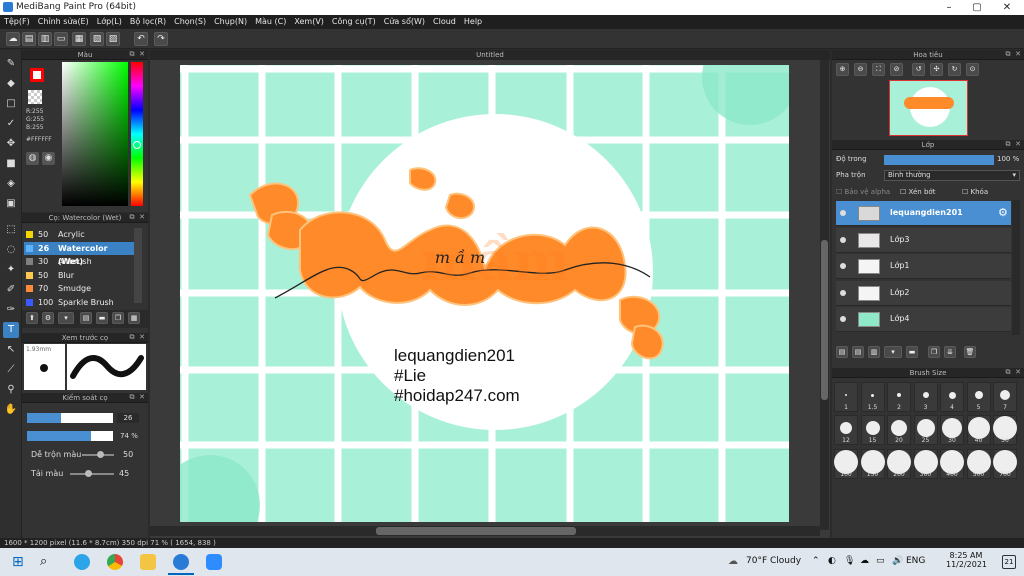  I want to click on zoom-reset-icon: ⊘, so click(896, 69).